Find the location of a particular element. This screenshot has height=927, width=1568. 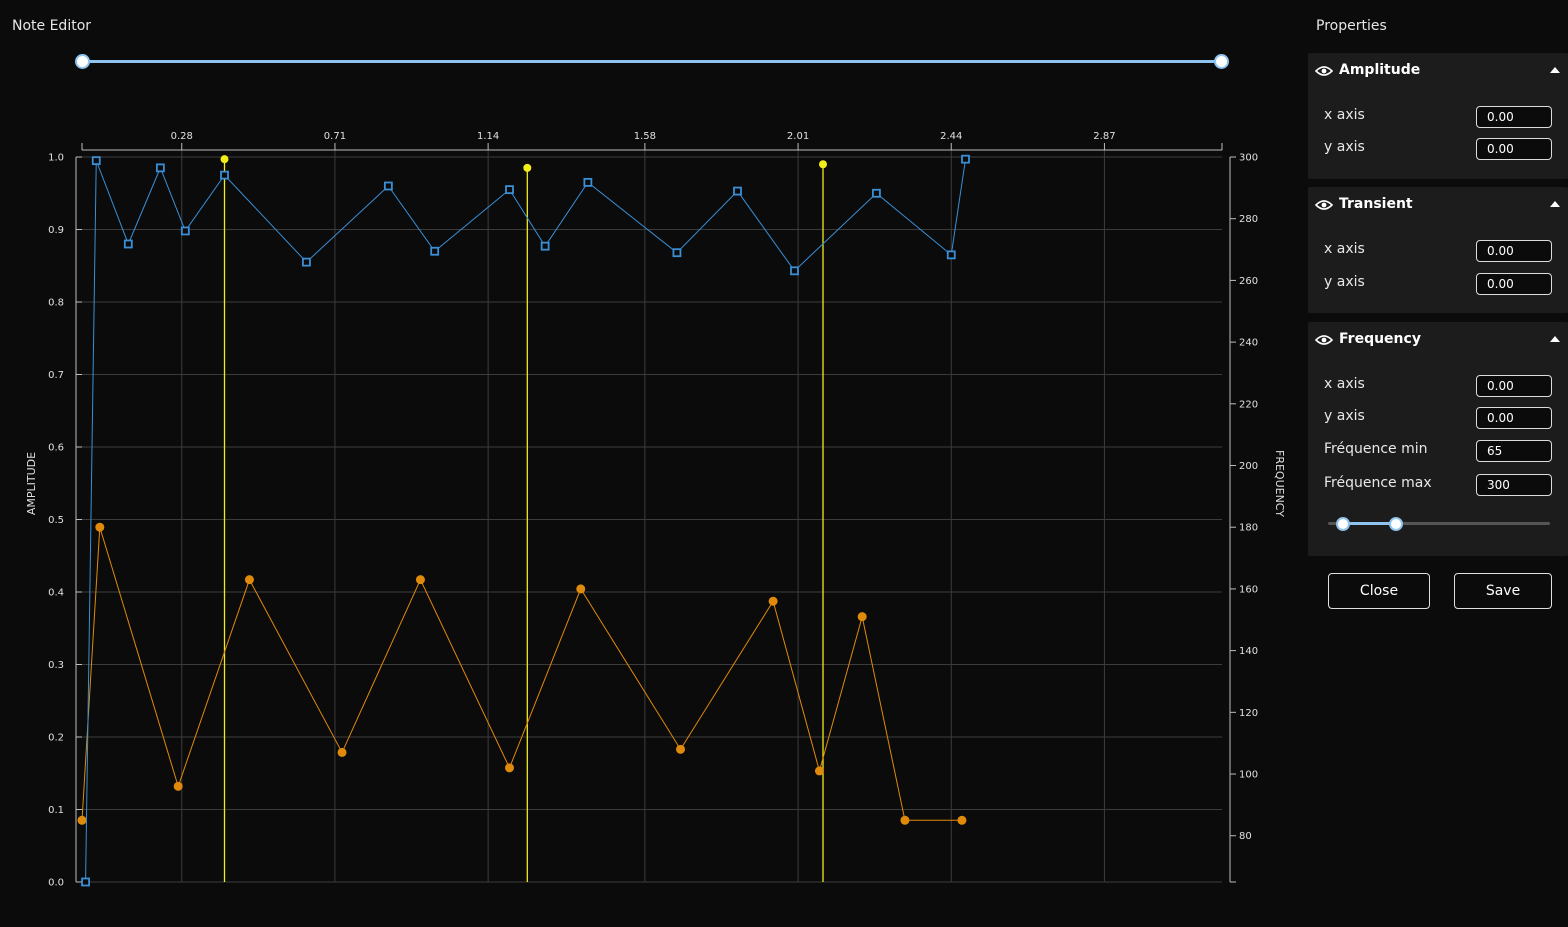

y-tick-label: 0.4 is located at coordinates (56, 593).